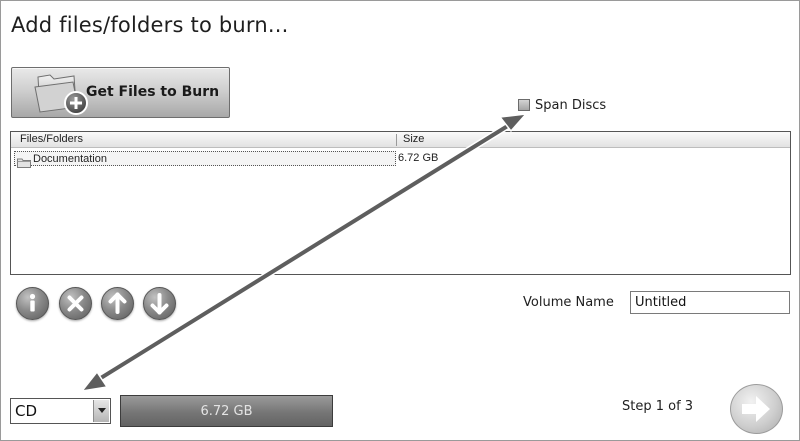 This screenshot has height=441, width=800. I want to click on arrow-up-icon, so click(117, 303).